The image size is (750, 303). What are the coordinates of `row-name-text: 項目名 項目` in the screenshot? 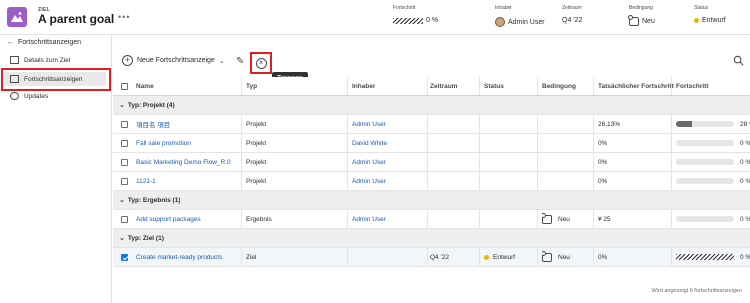 It's located at (153, 124).